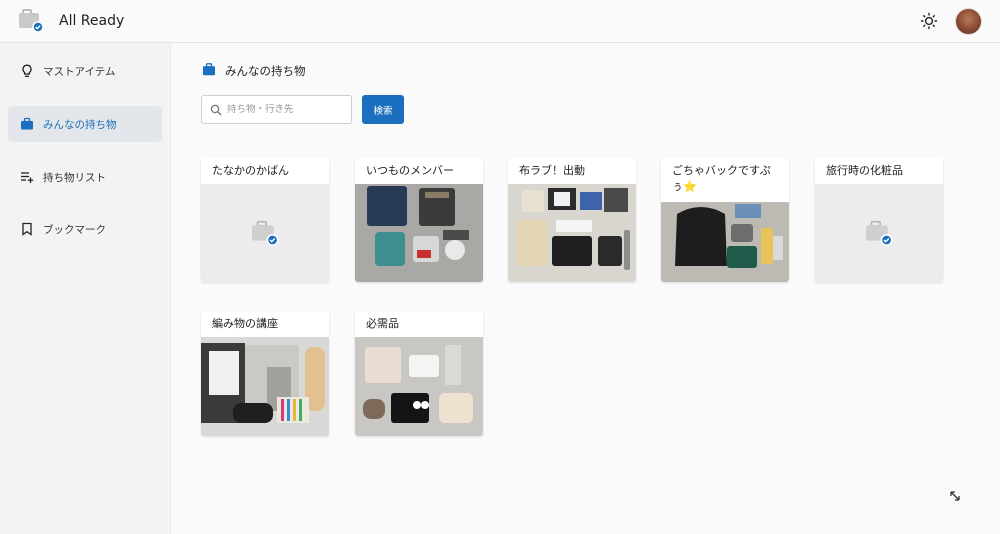 The width and height of the screenshot is (1000, 534). What do you see at coordinates (74, 177) in the screenshot?
I see `sidebar-item-label: 持ち物リスト` at bounding box center [74, 177].